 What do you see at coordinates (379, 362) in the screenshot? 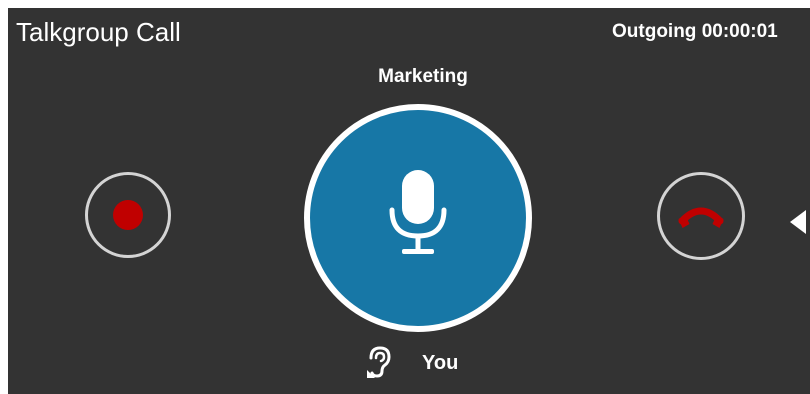
I see `ear-icon` at bounding box center [379, 362].